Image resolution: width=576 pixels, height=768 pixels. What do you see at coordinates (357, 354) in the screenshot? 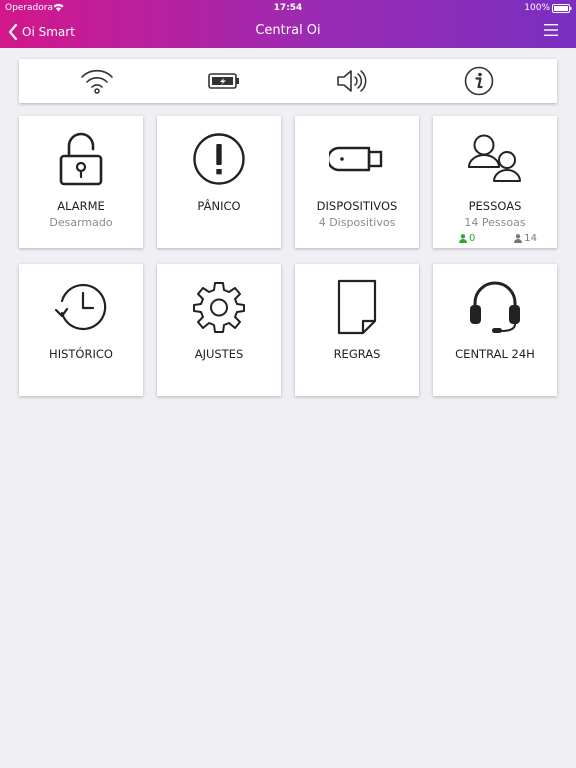
I see `tile-title: REGRAS` at bounding box center [357, 354].